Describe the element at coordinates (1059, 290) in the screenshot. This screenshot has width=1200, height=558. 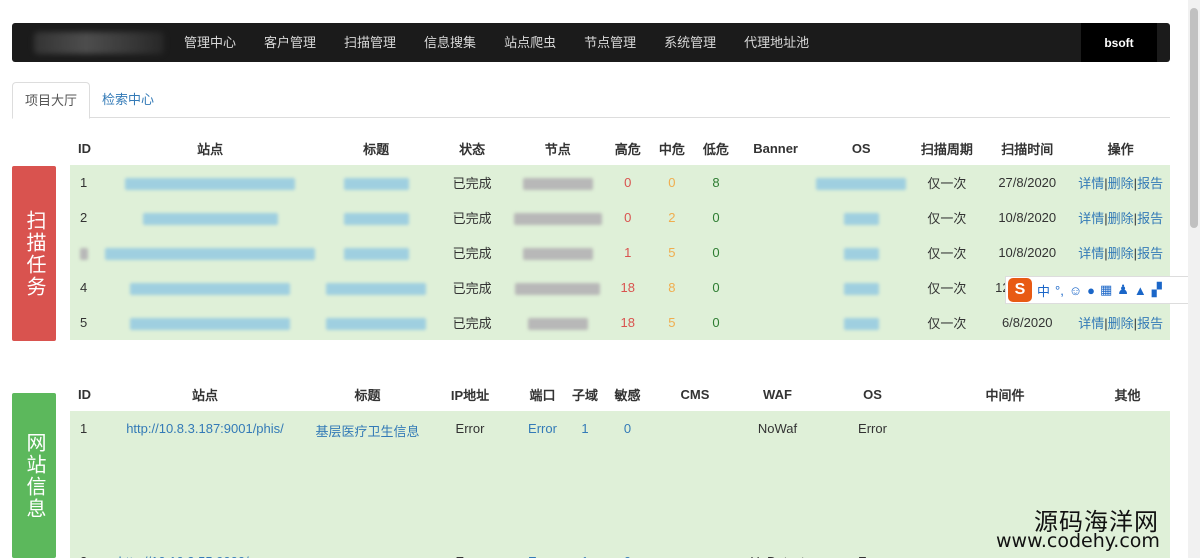
I see `ime-punct-toggle: °,` at that location.